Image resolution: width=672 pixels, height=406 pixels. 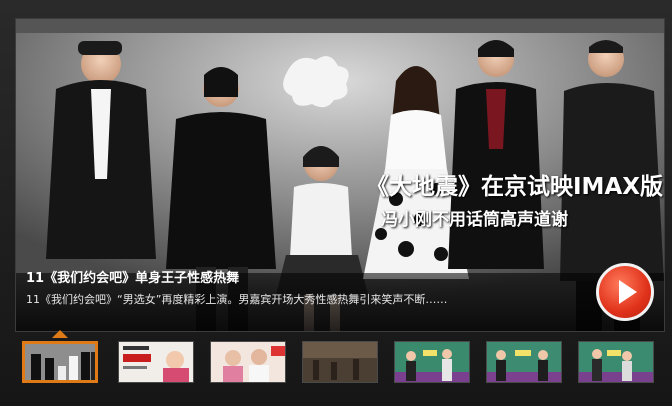 What do you see at coordinates (514, 187) in the screenshot?
I see `overlay-headline: 《大地震》在京试映IMAX版` at bounding box center [514, 187].